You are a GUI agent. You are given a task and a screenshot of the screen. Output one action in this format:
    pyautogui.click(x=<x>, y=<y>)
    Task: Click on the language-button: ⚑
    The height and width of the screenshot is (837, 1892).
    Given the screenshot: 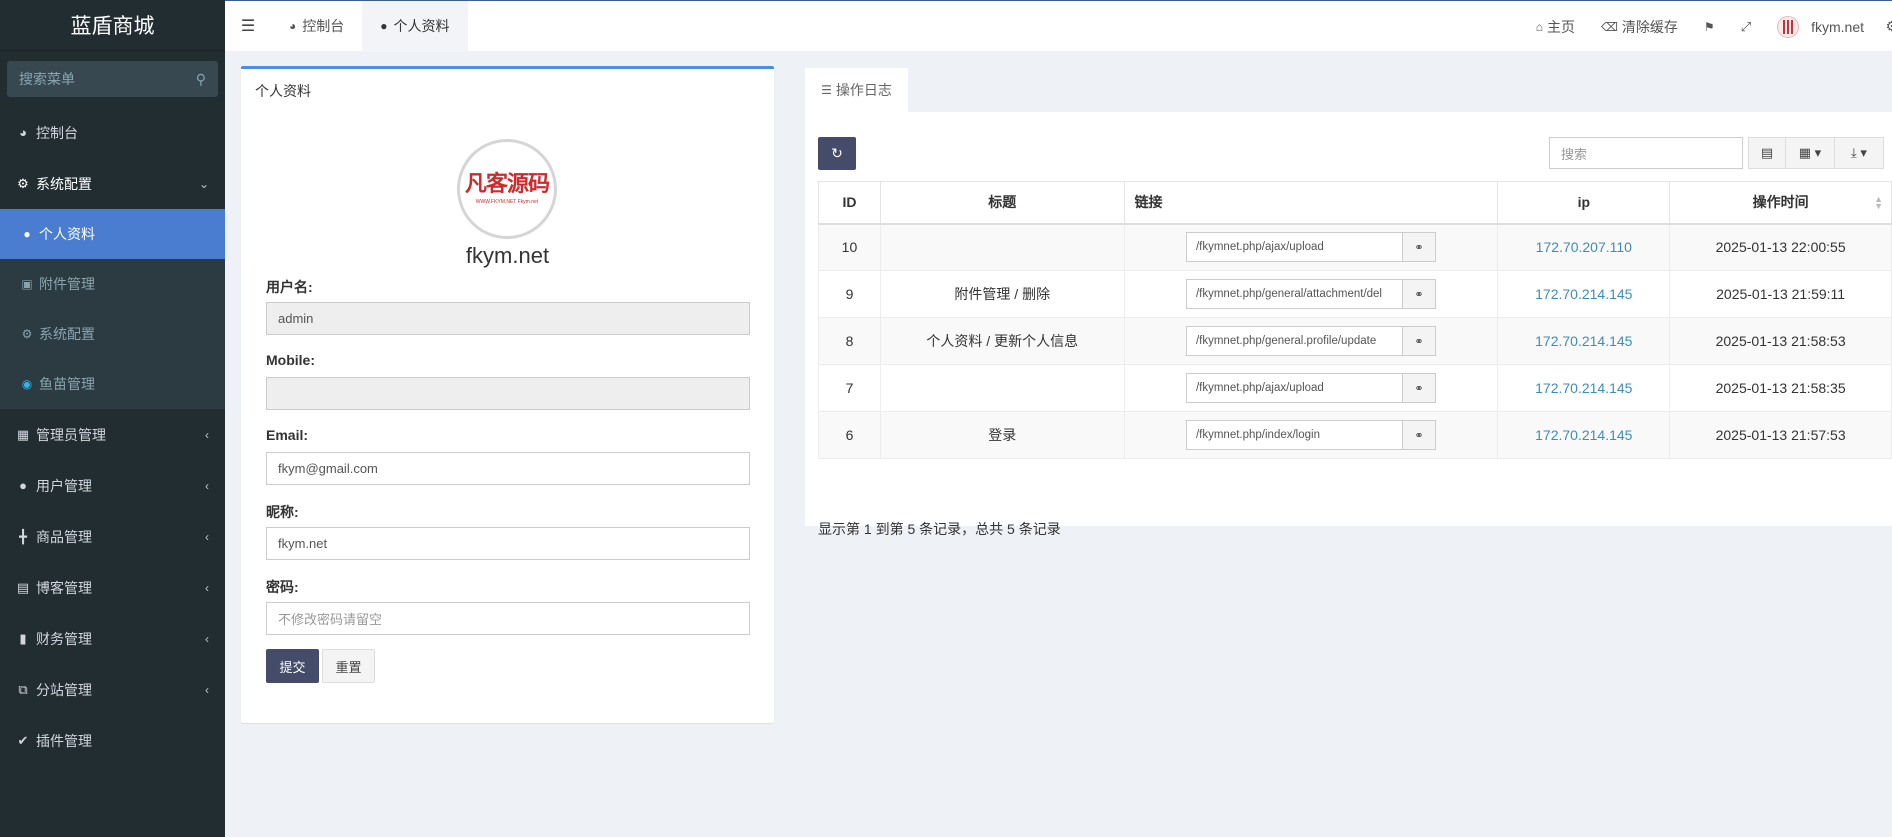 What is the action you would take?
    pyautogui.click(x=1709, y=27)
    